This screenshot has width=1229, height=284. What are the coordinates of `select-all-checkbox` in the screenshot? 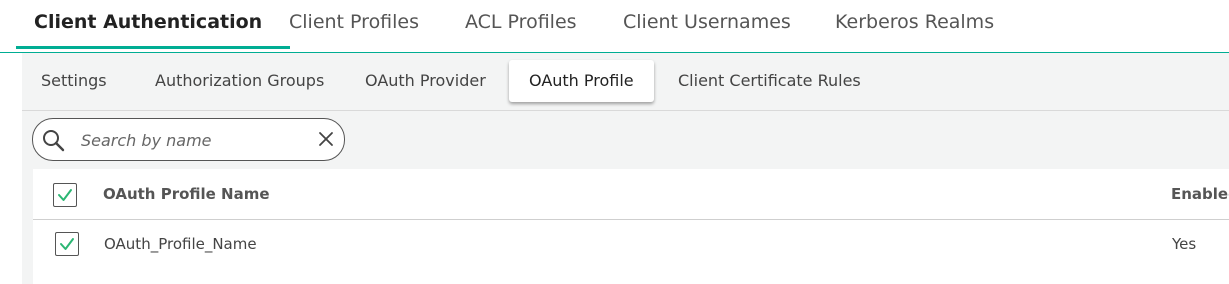 It's located at (65, 195).